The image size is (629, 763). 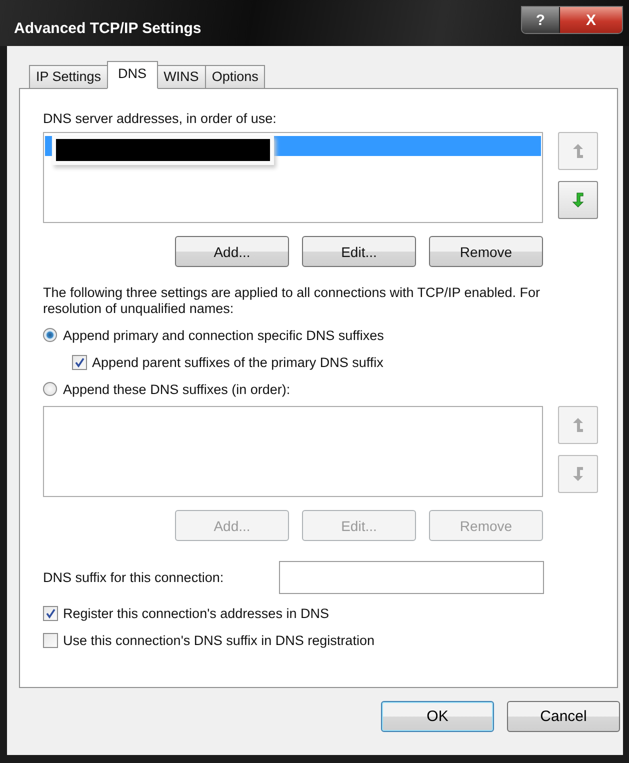 What do you see at coordinates (134, 577) in the screenshot?
I see `field-label: DNS suffix for this connection:` at bounding box center [134, 577].